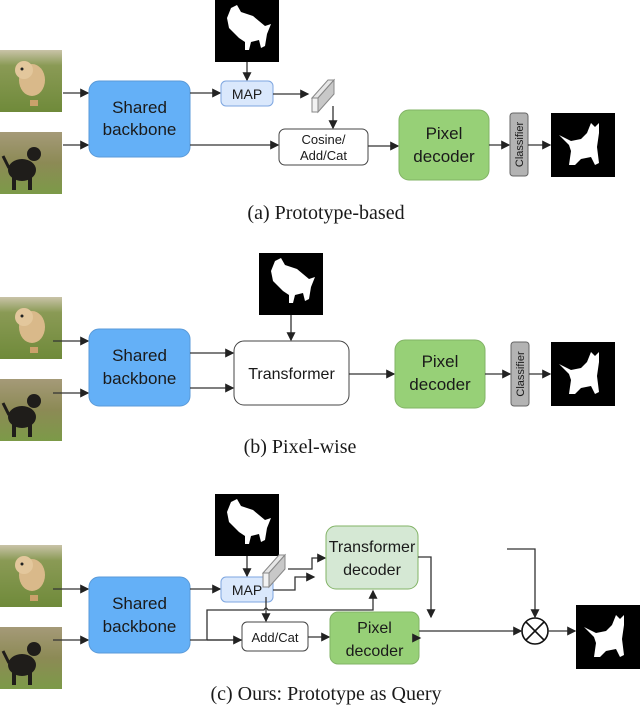  I want to click on prediction-mask-b, so click(583, 374).